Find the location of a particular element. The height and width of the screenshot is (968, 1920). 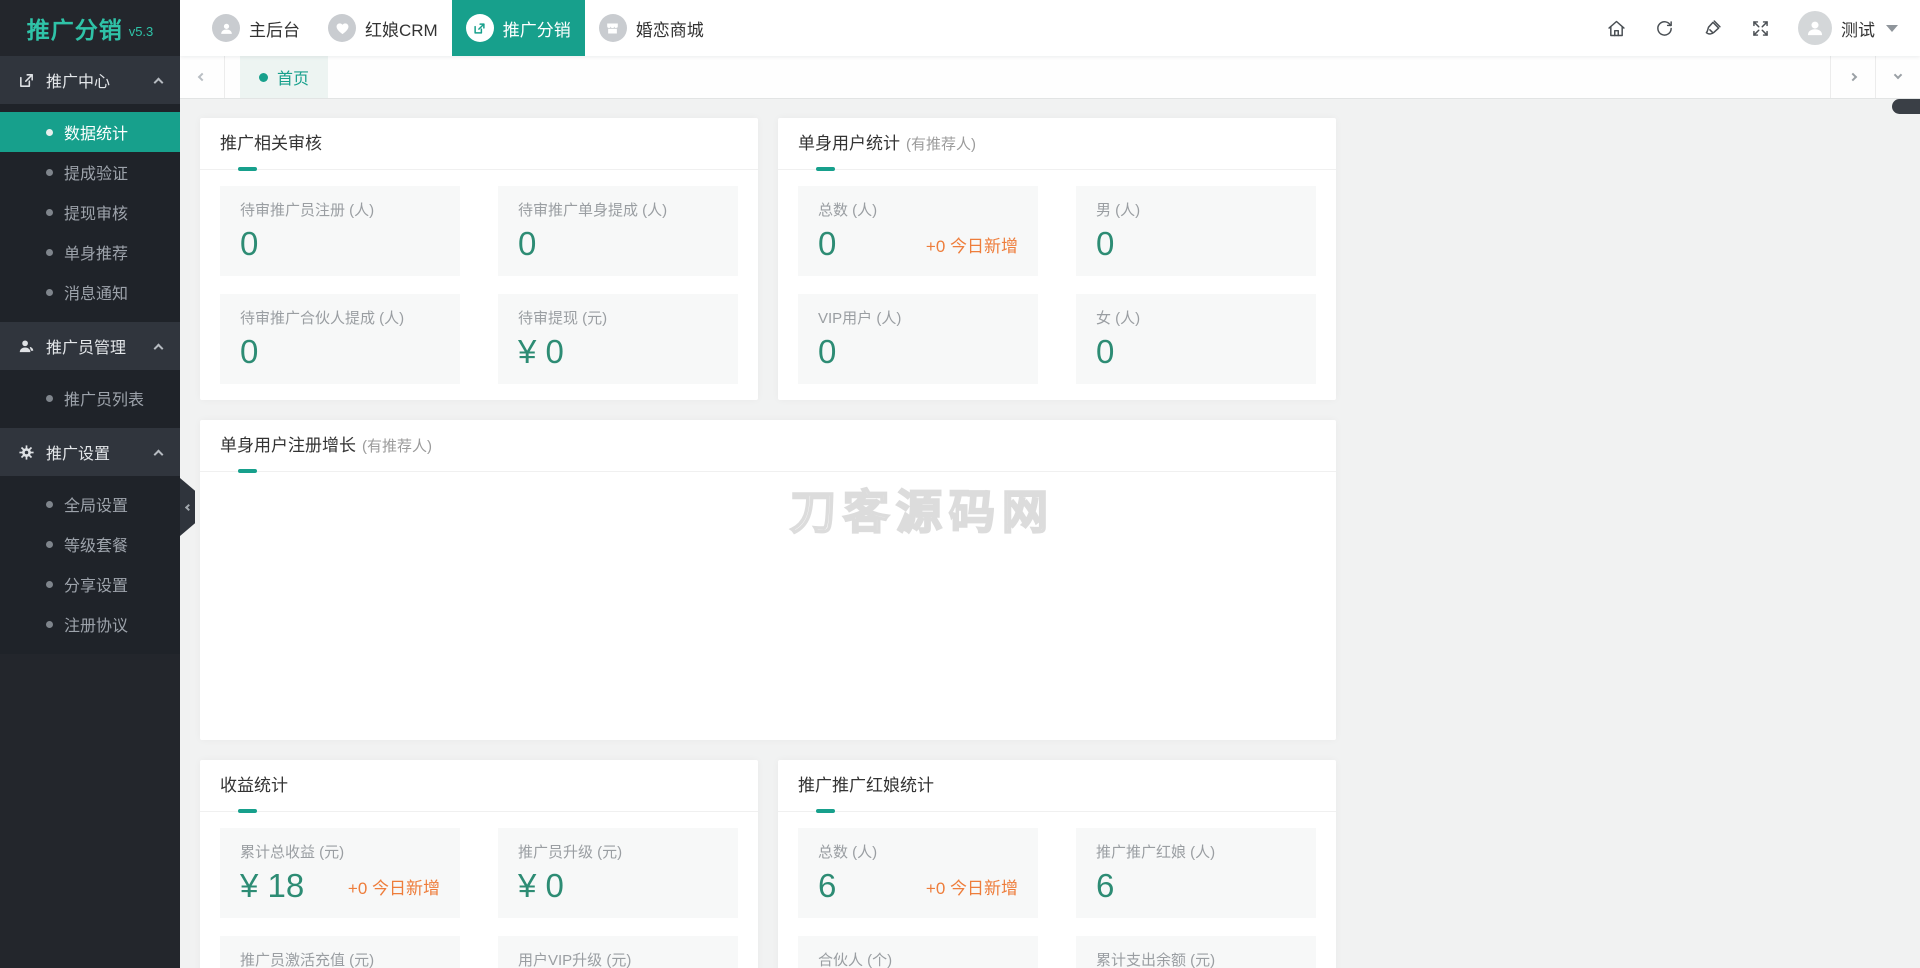

topnav-tab-label: 红娘CRM is located at coordinates (401, 30).